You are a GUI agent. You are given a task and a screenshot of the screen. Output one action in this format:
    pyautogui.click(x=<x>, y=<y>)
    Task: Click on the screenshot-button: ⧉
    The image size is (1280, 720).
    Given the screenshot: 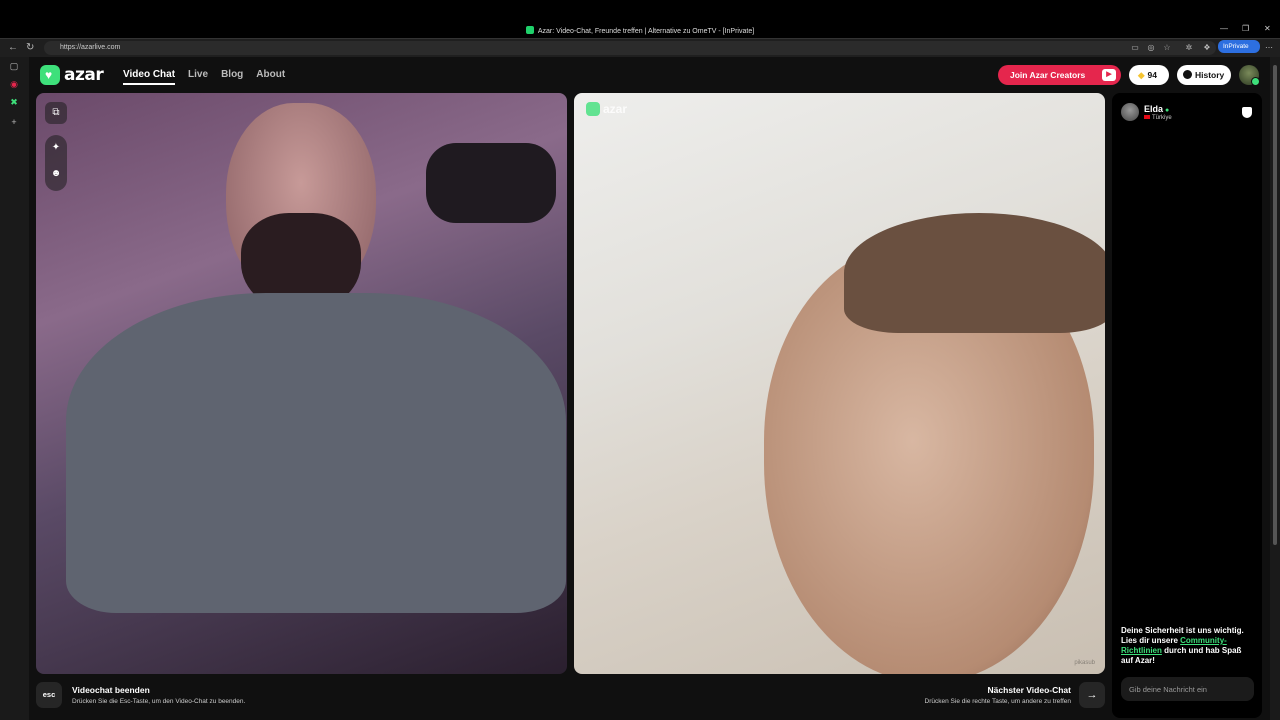 What is the action you would take?
    pyautogui.click(x=56, y=113)
    